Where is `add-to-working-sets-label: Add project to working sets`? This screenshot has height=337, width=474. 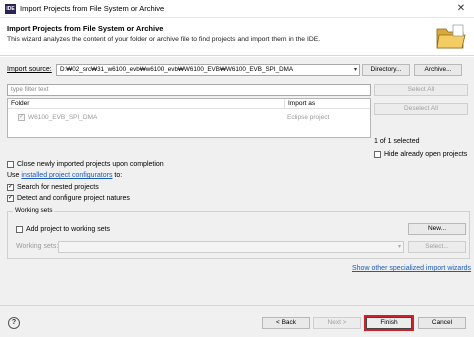 add-to-working-sets-label: Add project to working sets is located at coordinates (68, 229).